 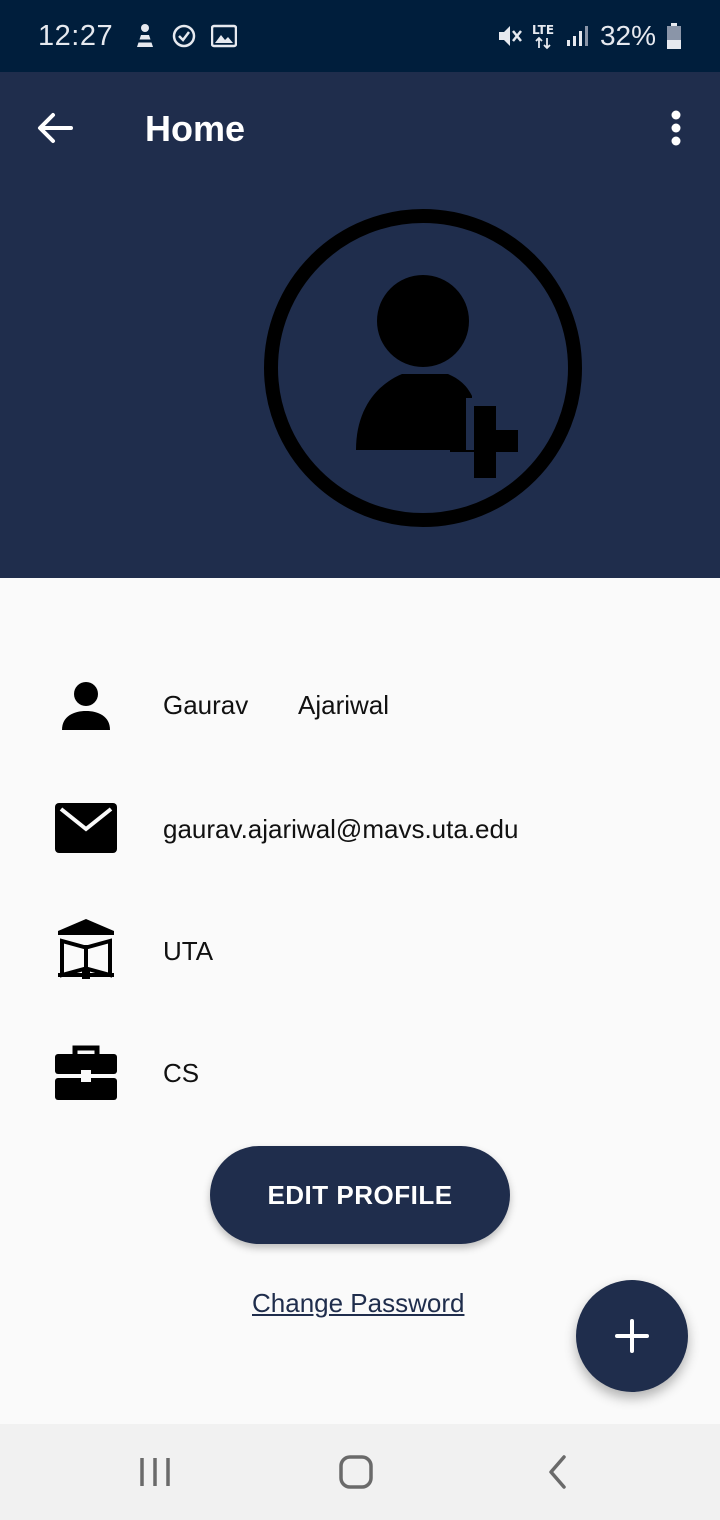 I want to click on email-icon, so click(x=86, y=828).